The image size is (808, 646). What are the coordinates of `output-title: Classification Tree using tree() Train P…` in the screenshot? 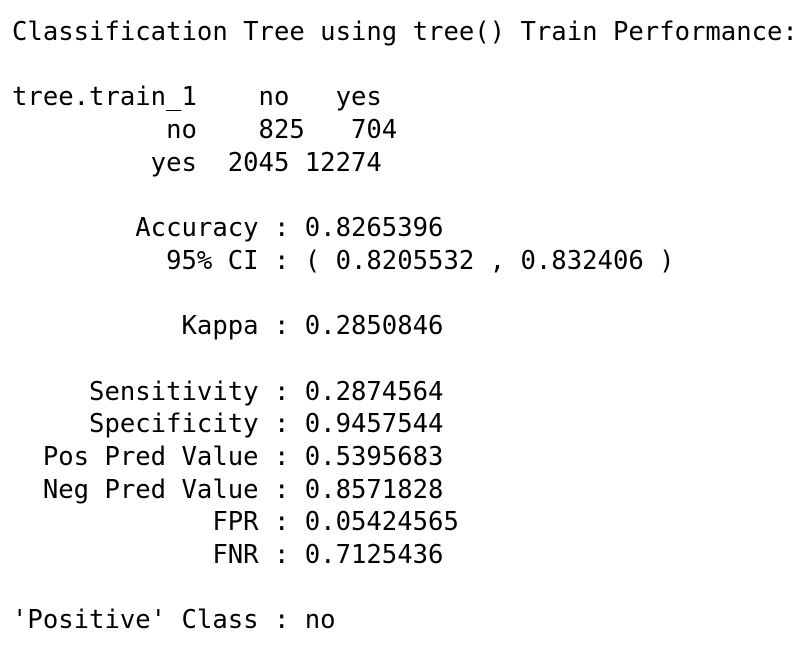 It's located at (405, 32).